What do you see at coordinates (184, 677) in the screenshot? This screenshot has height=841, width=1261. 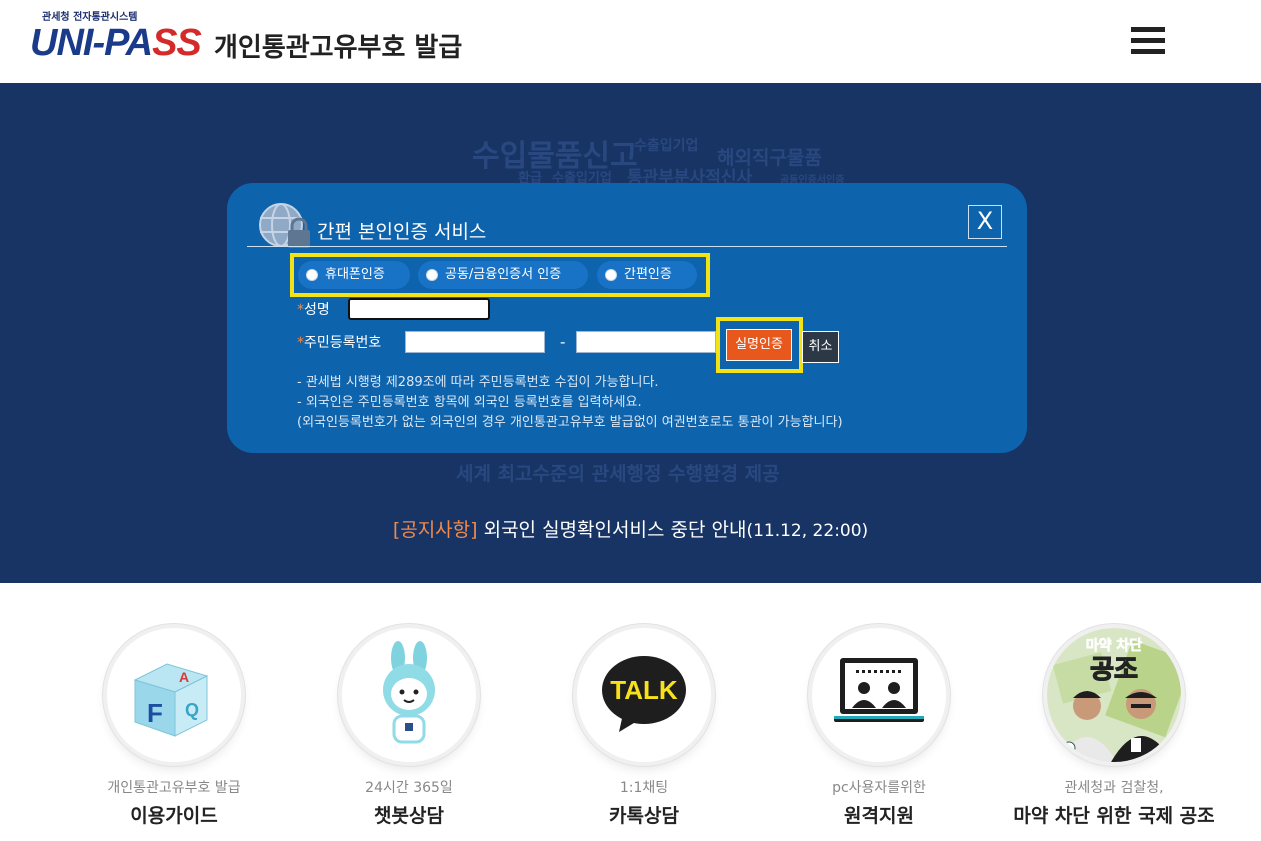 I see `svg-text: A` at bounding box center [184, 677].